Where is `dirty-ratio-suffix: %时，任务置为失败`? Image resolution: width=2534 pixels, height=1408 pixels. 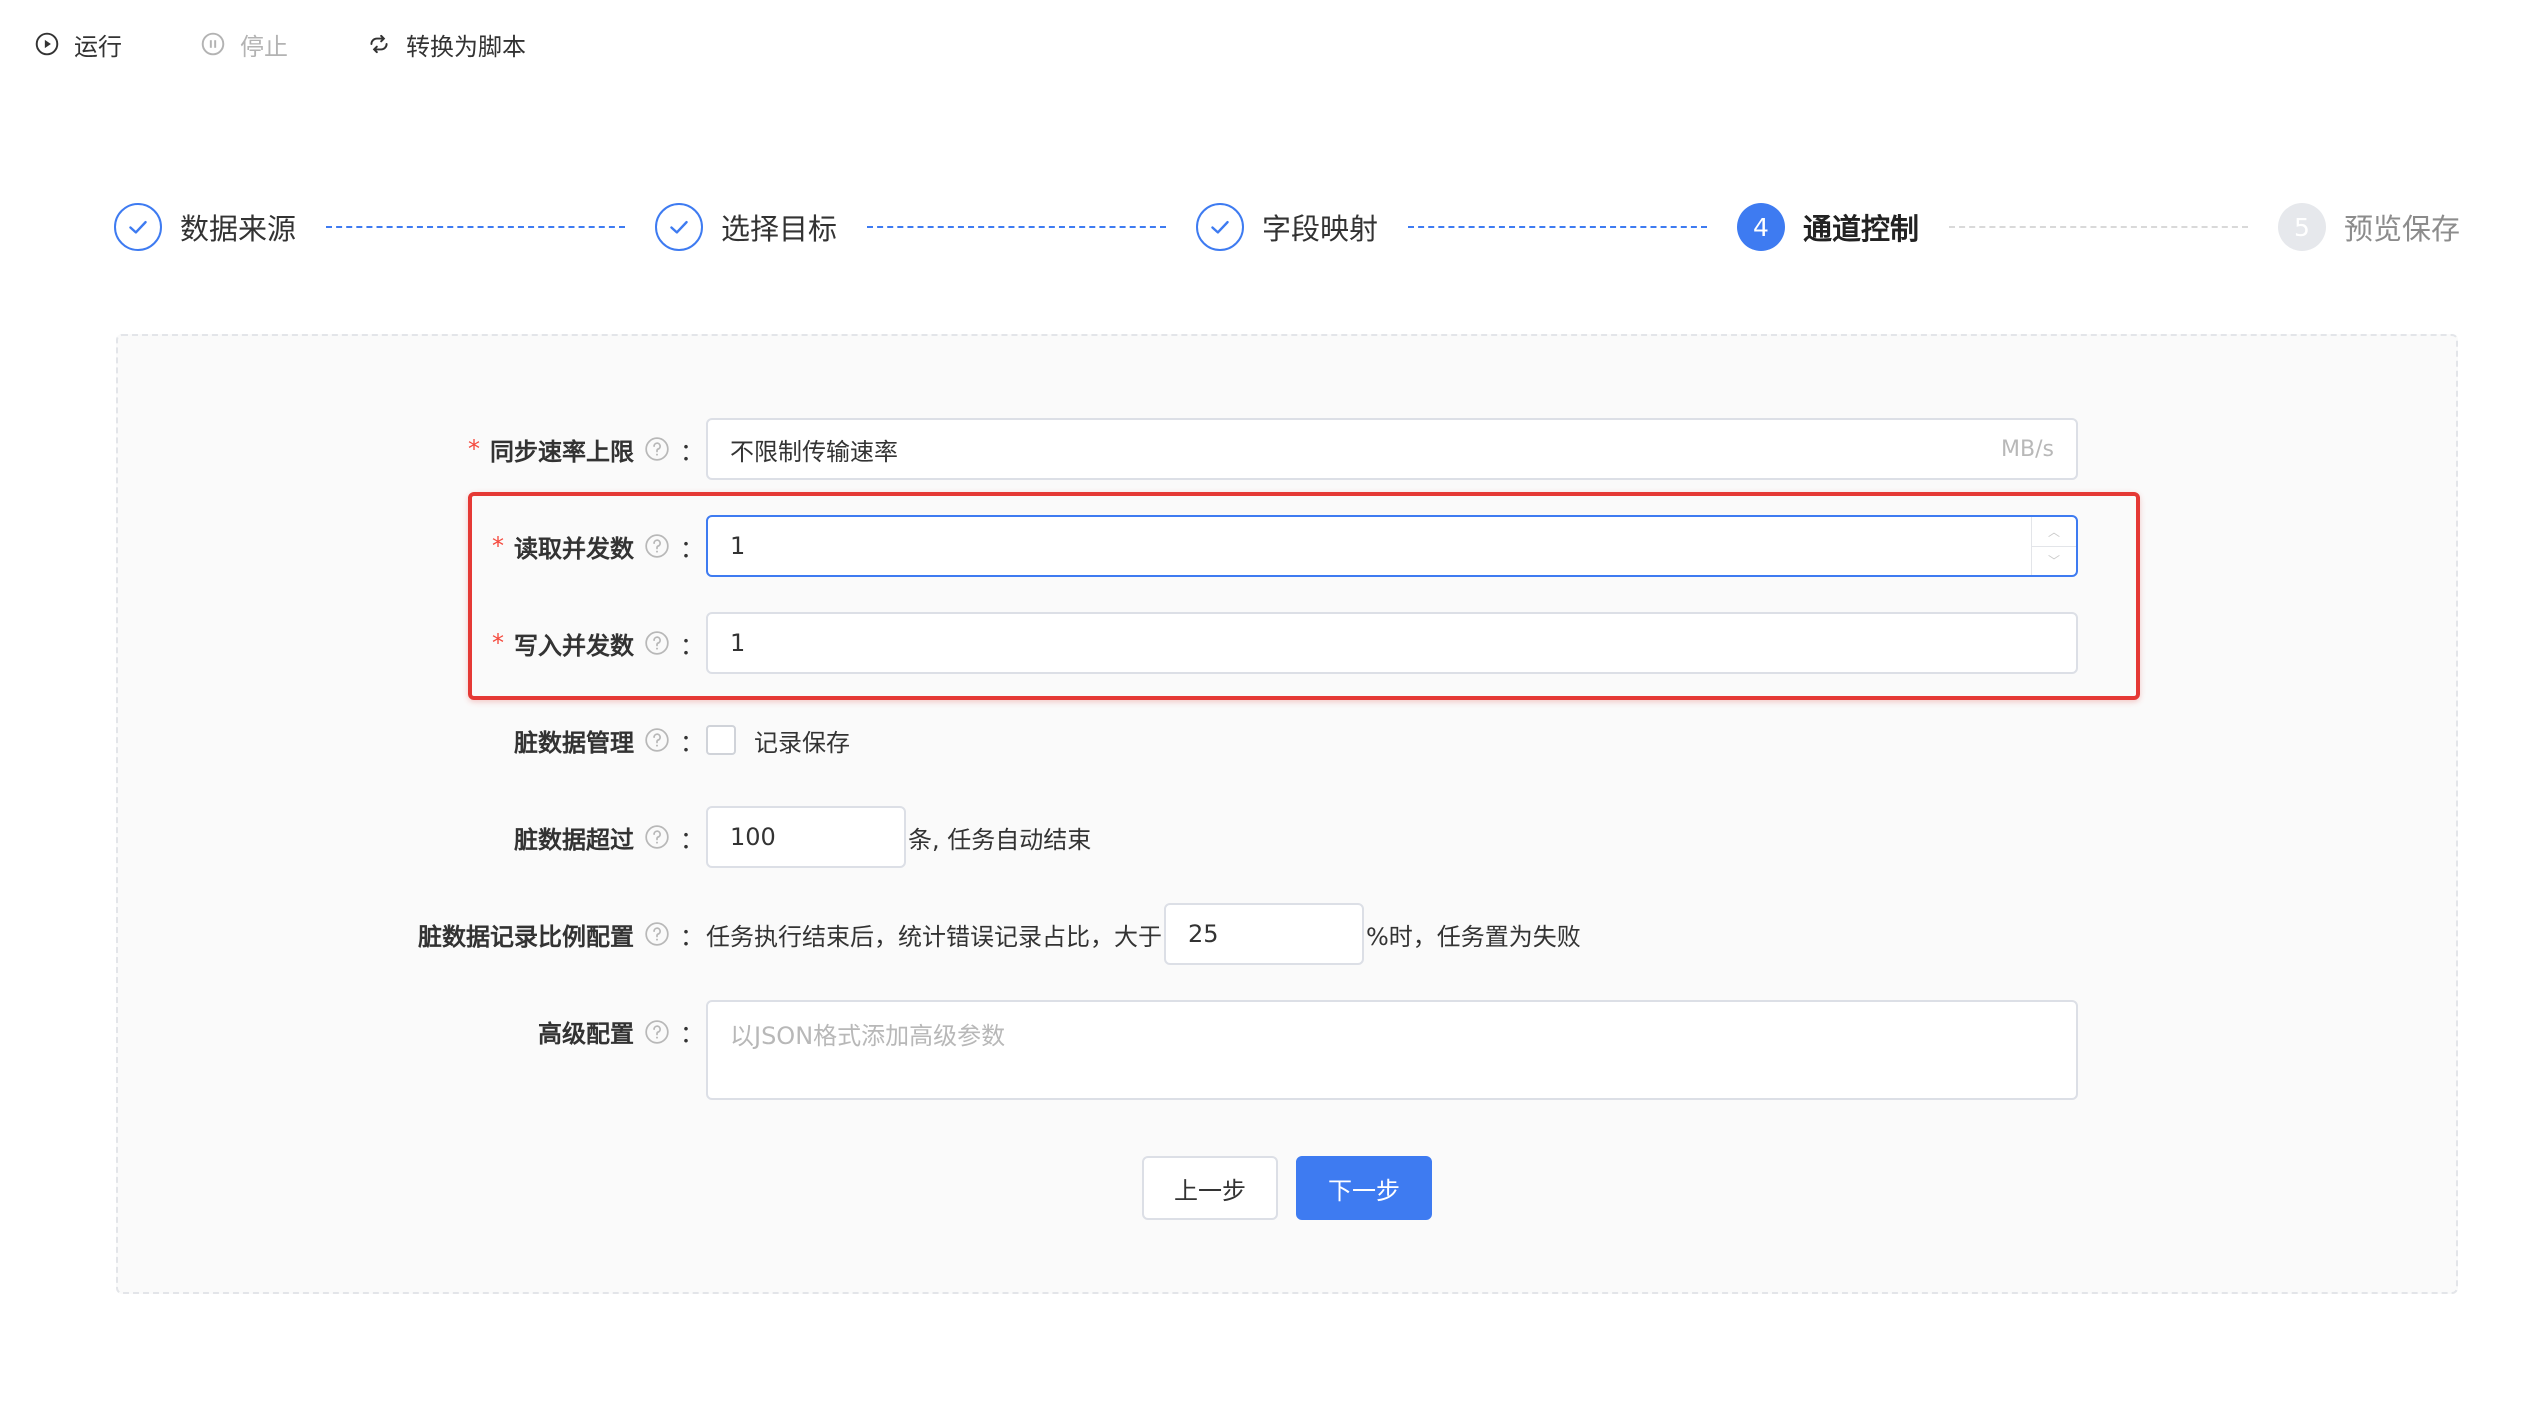 dirty-ratio-suffix: %时，任务置为失败 is located at coordinates (1473, 936).